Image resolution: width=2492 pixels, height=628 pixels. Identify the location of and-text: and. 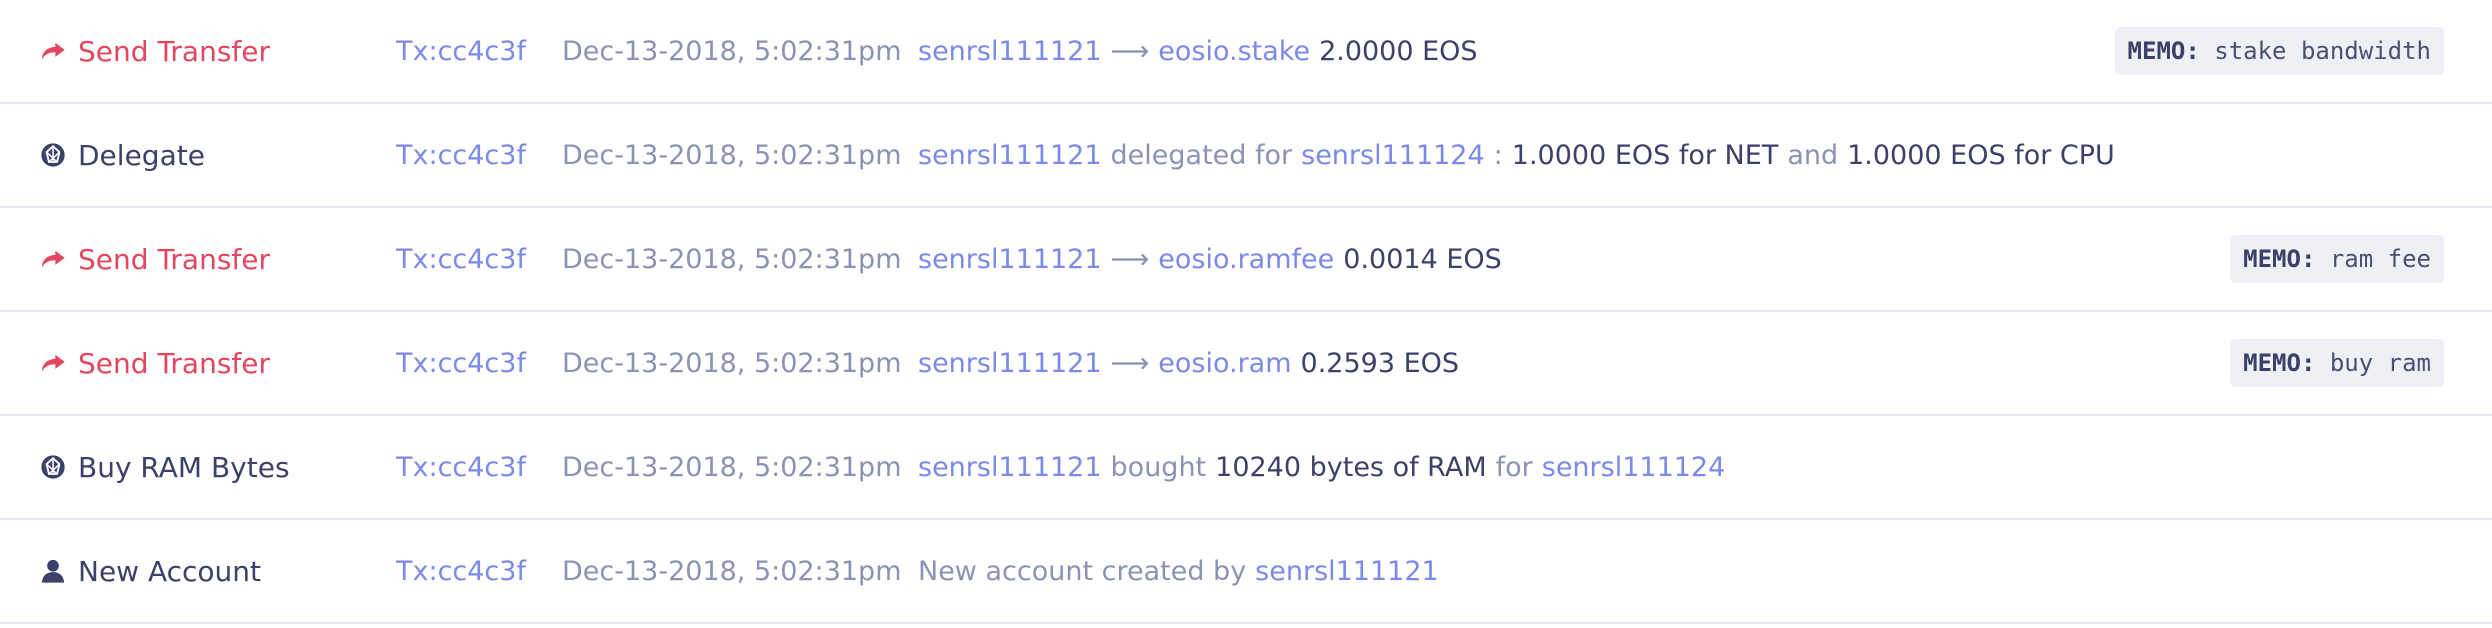
(1813, 155).